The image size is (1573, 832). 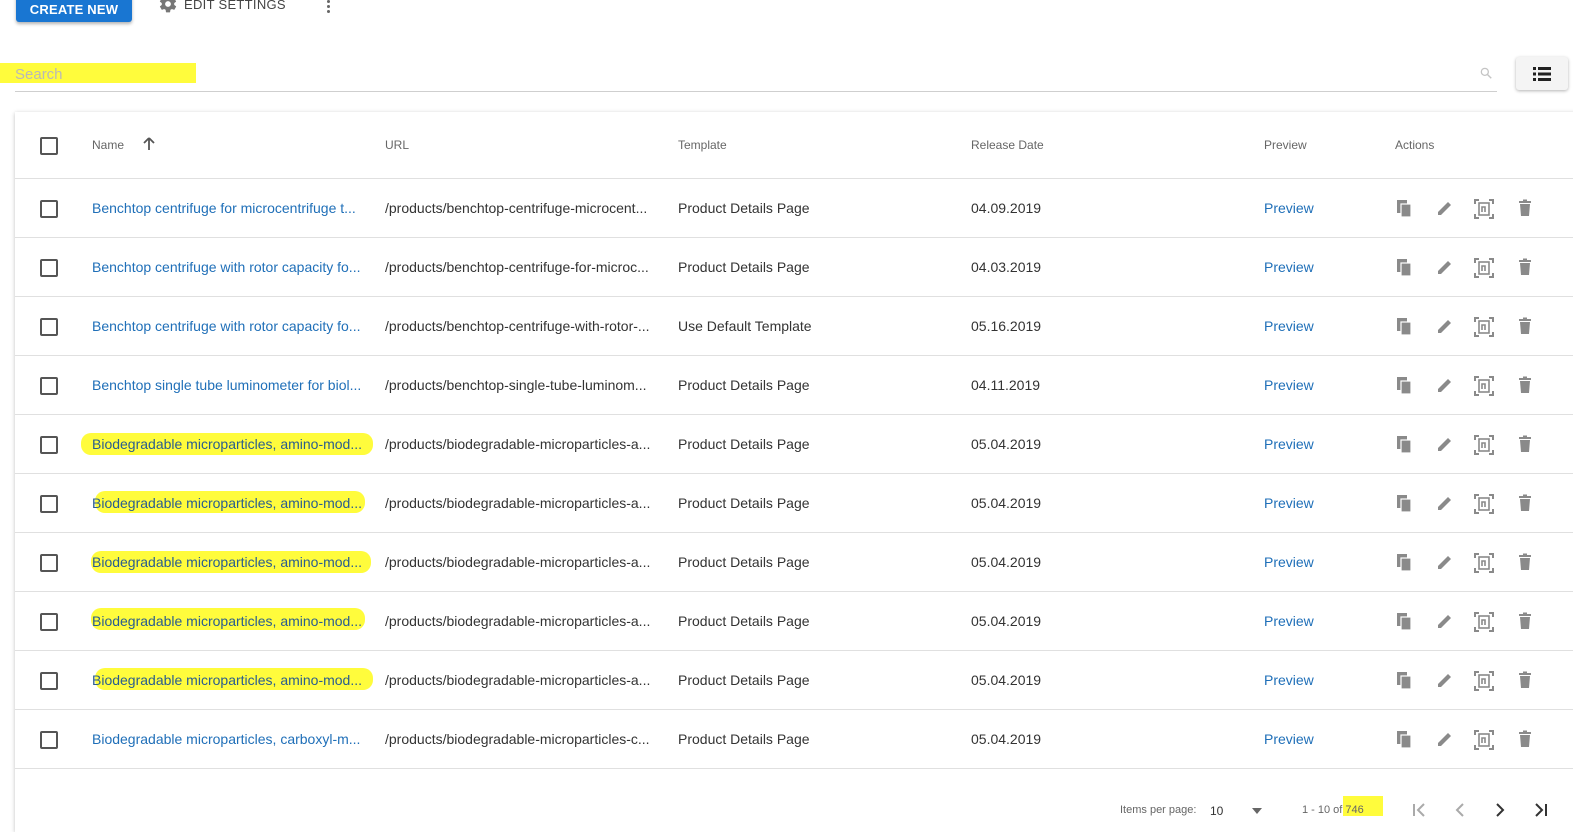 What do you see at coordinates (74, 11) in the screenshot?
I see `create-new-button: CREATE NEW` at bounding box center [74, 11].